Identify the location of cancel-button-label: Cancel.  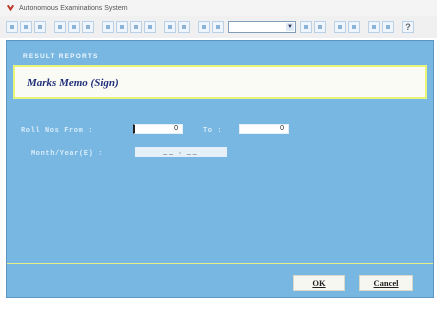
(386, 283).